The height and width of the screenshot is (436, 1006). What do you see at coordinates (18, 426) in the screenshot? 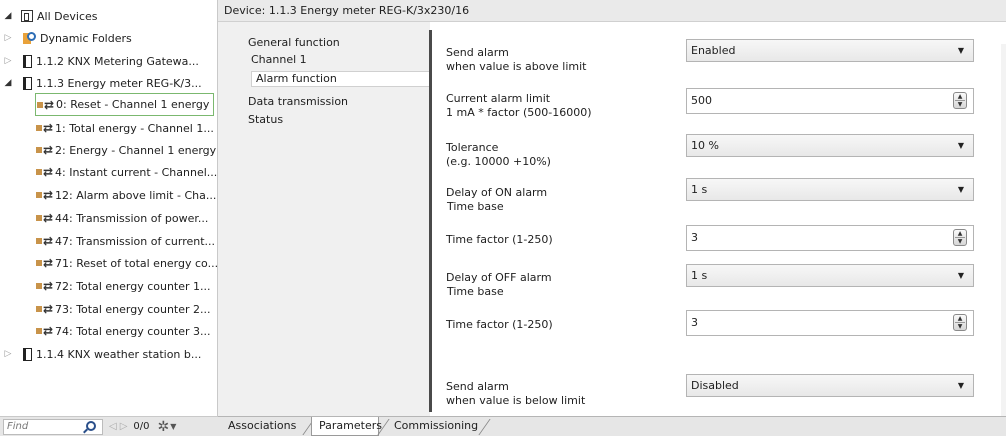
I see `find-placeholder: Find` at bounding box center [18, 426].